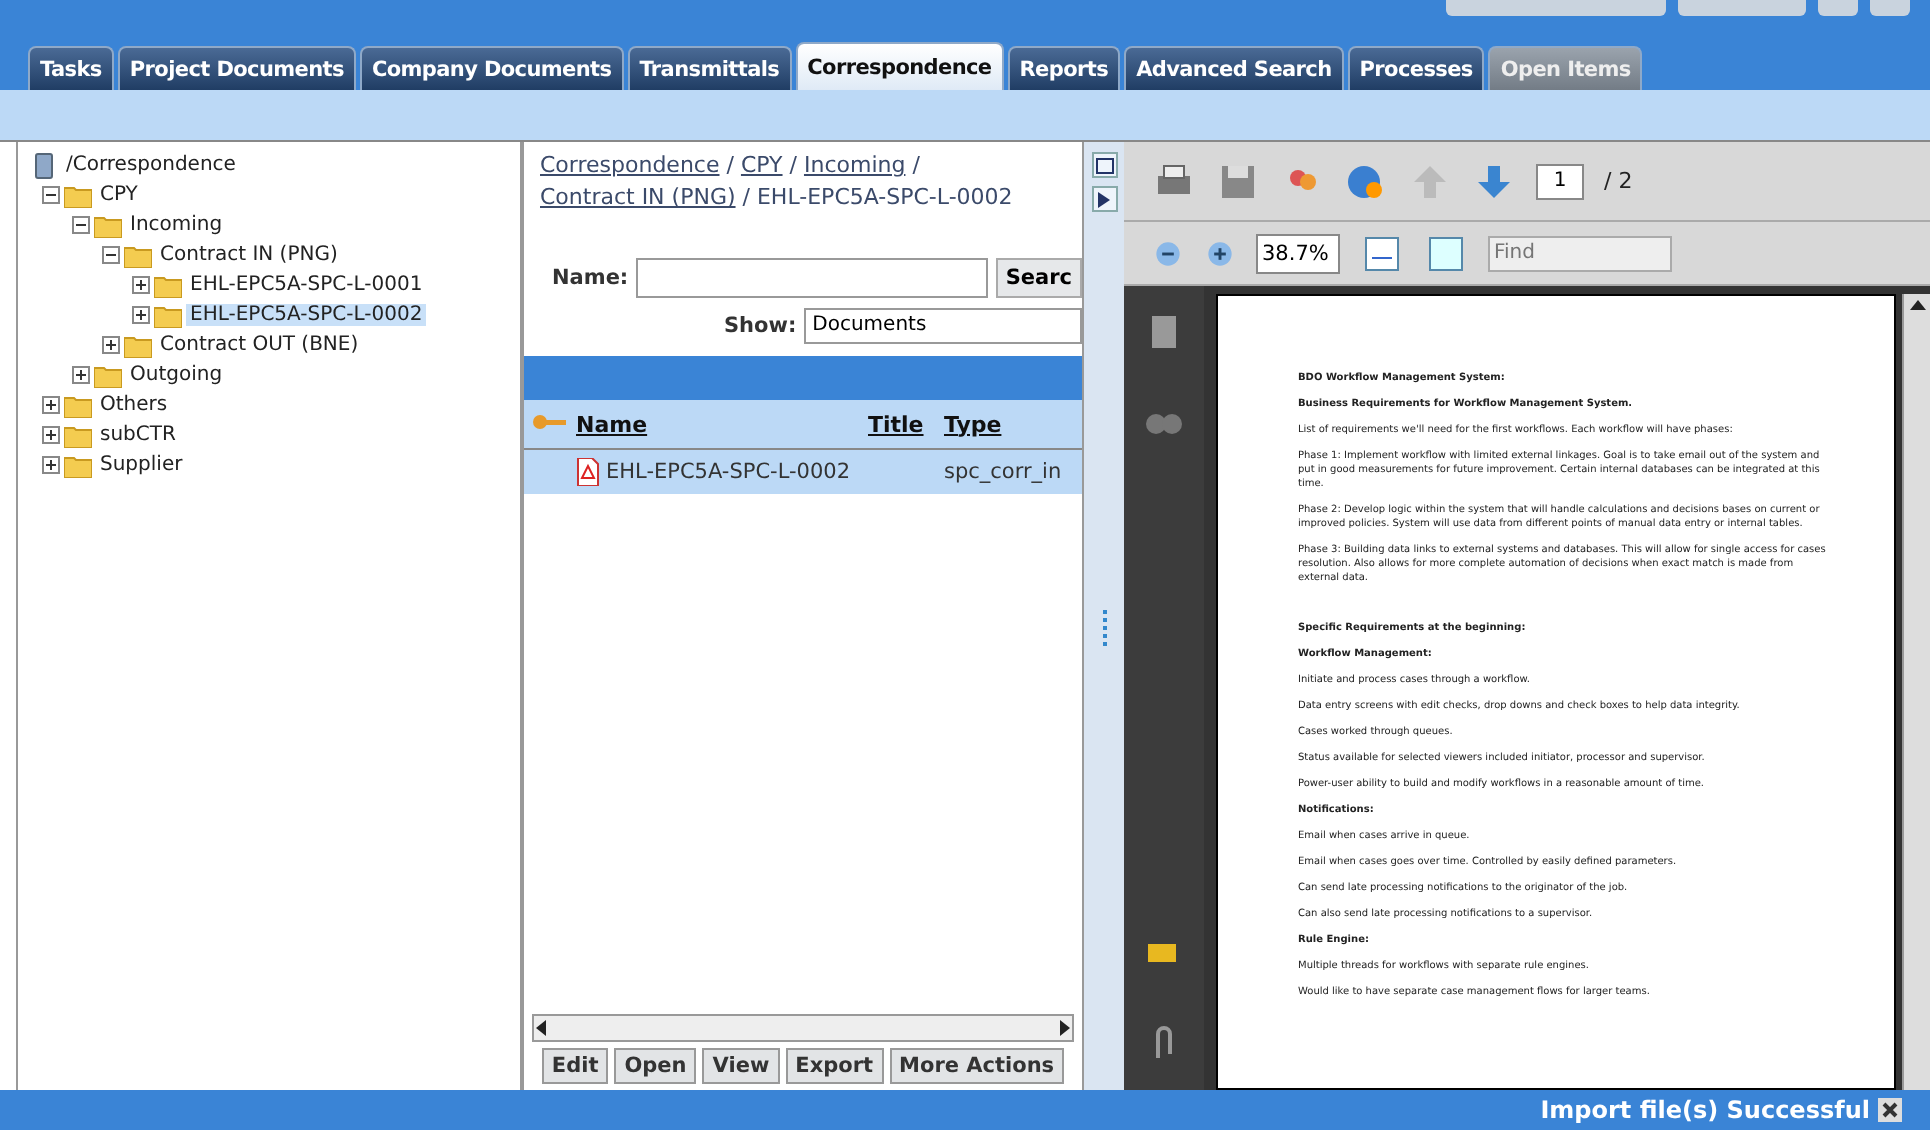 The height and width of the screenshot is (1130, 1930). What do you see at coordinates (71, 68) in the screenshot?
I see `nav-tab: Tasks` at bounding box center [71, 68].